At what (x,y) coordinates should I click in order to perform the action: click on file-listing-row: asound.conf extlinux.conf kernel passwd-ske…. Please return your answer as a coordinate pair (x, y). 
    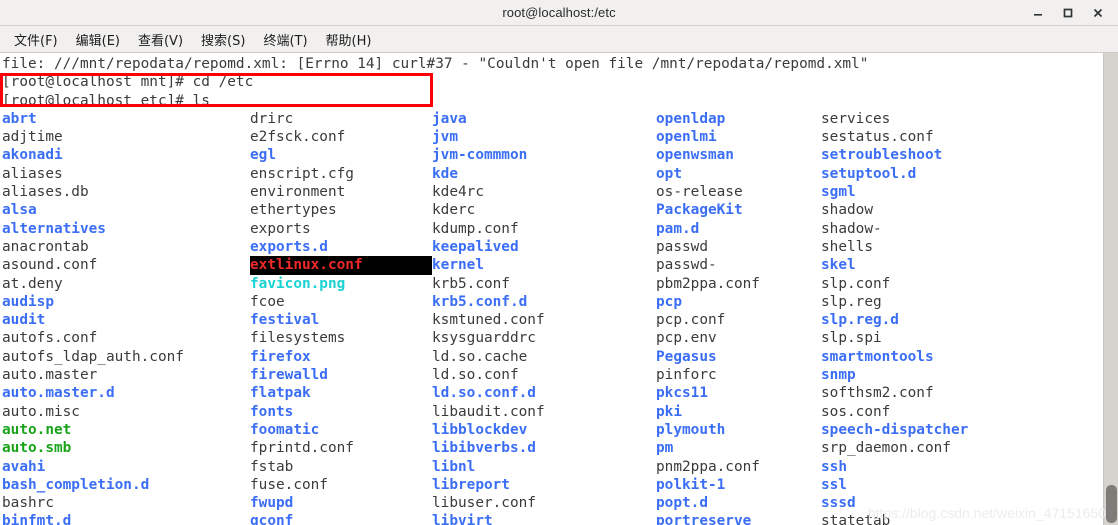
    Looking at the image, I should click on (552, 265).